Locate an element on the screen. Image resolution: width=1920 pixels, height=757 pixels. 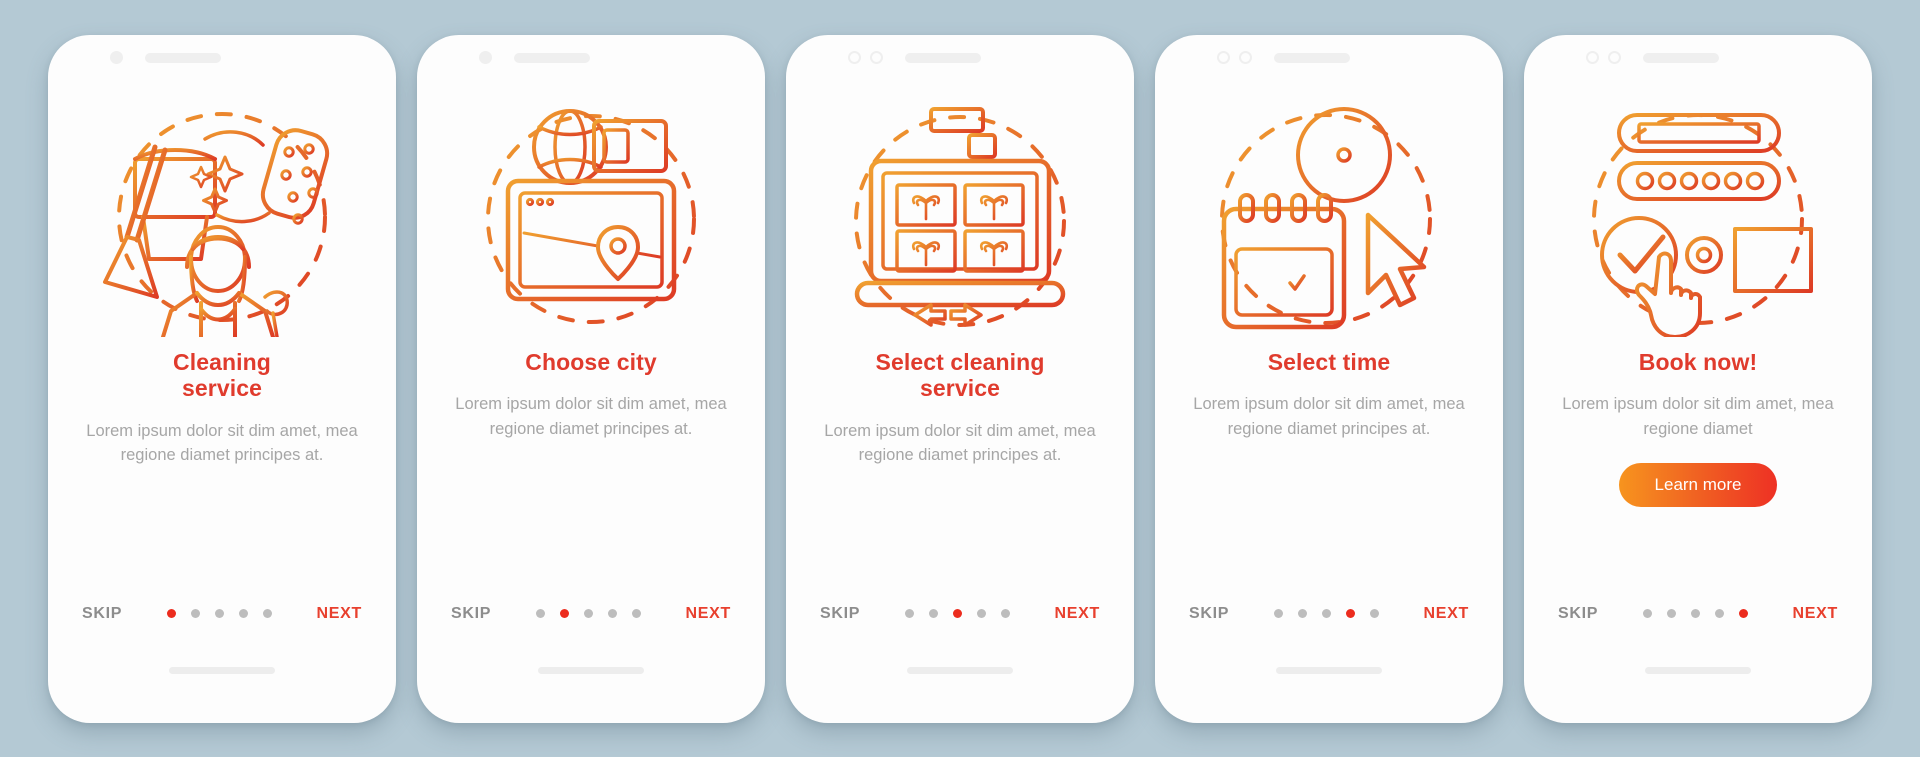
page-title: Select time is located at coordinates (1329, 361).